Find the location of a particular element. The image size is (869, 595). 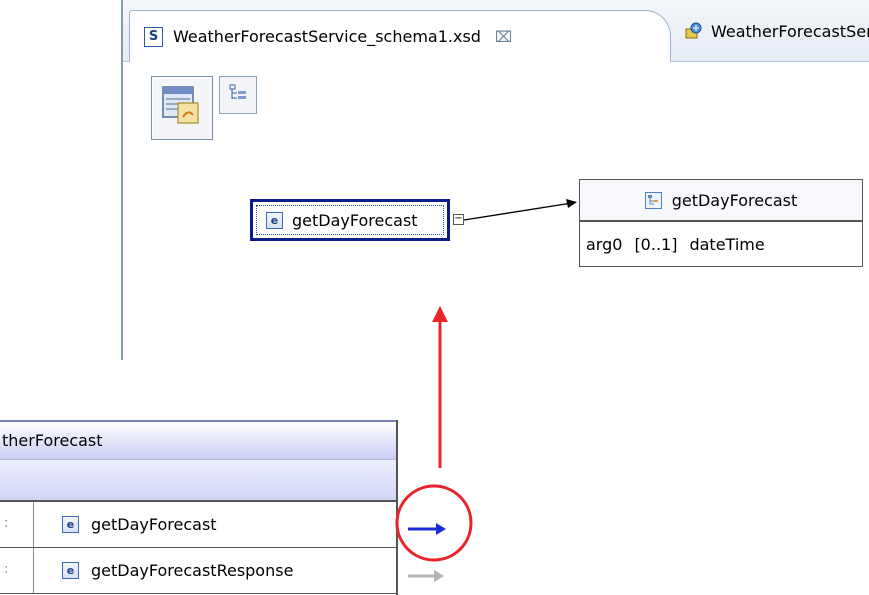

element-node-label: getDayForecast is located at coordinates (355, 220).